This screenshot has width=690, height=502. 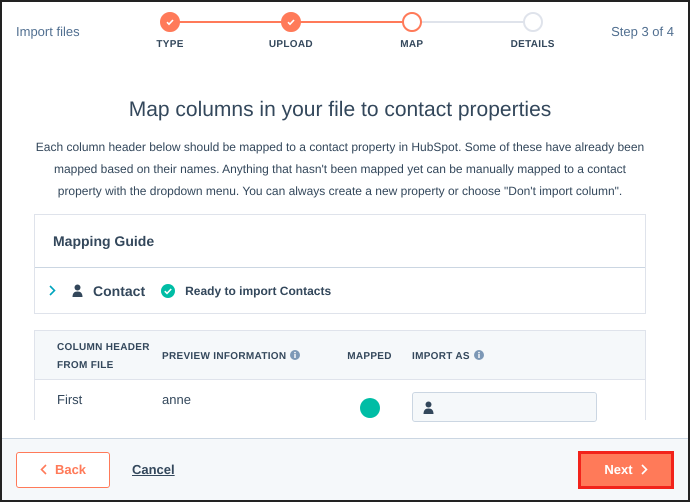 What do you see at coordinates (153, 469) in the screenshot?
I see `cancel-link: Cancel` at bounding box center [153, 469].